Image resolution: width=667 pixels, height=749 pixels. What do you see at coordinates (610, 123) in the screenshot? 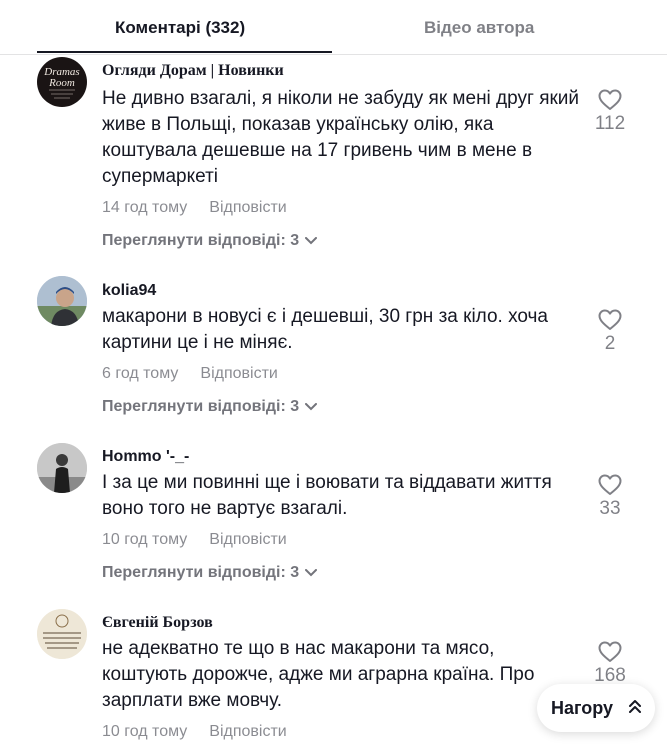
I see `like-count: 112` at bounding box center [610, 123].